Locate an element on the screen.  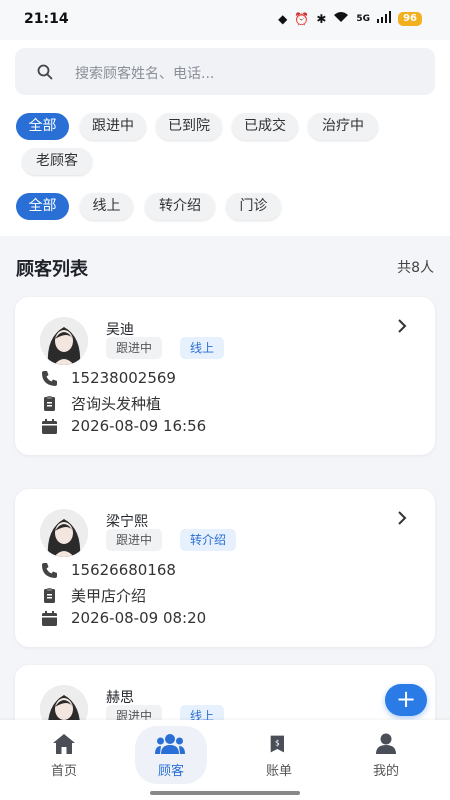
drop-icon: ◆ is located at coordinates (283, 19).